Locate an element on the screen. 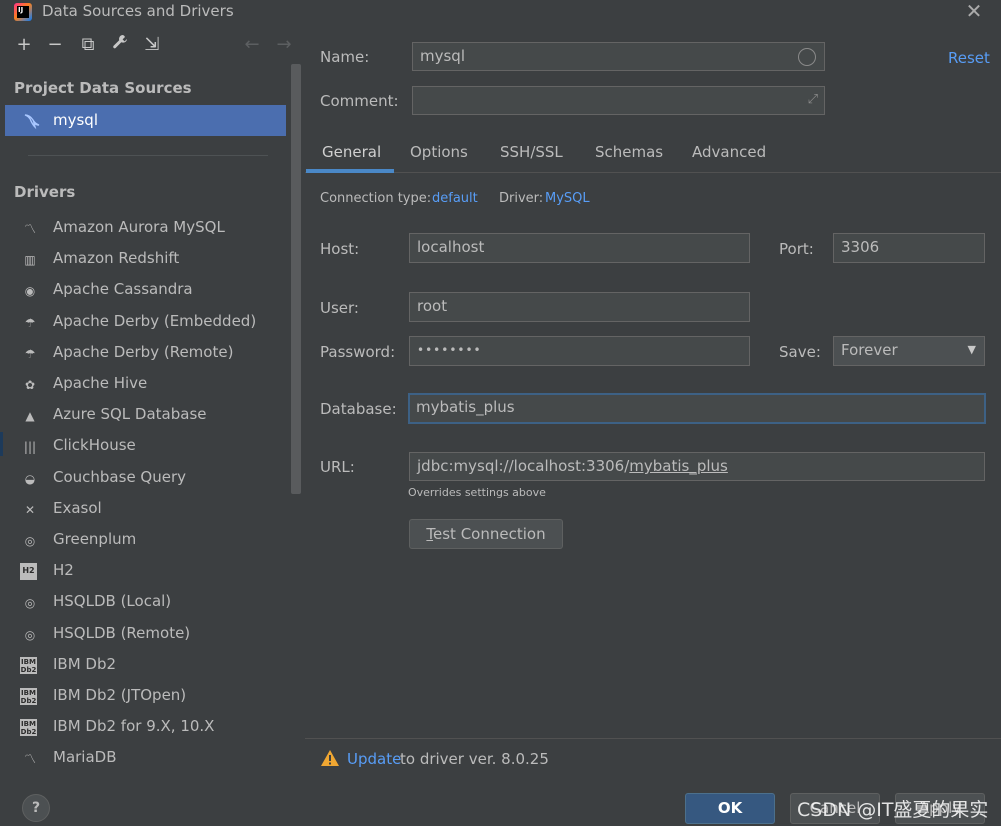  data-source-label: mysql is located at coordinates (75, 120).